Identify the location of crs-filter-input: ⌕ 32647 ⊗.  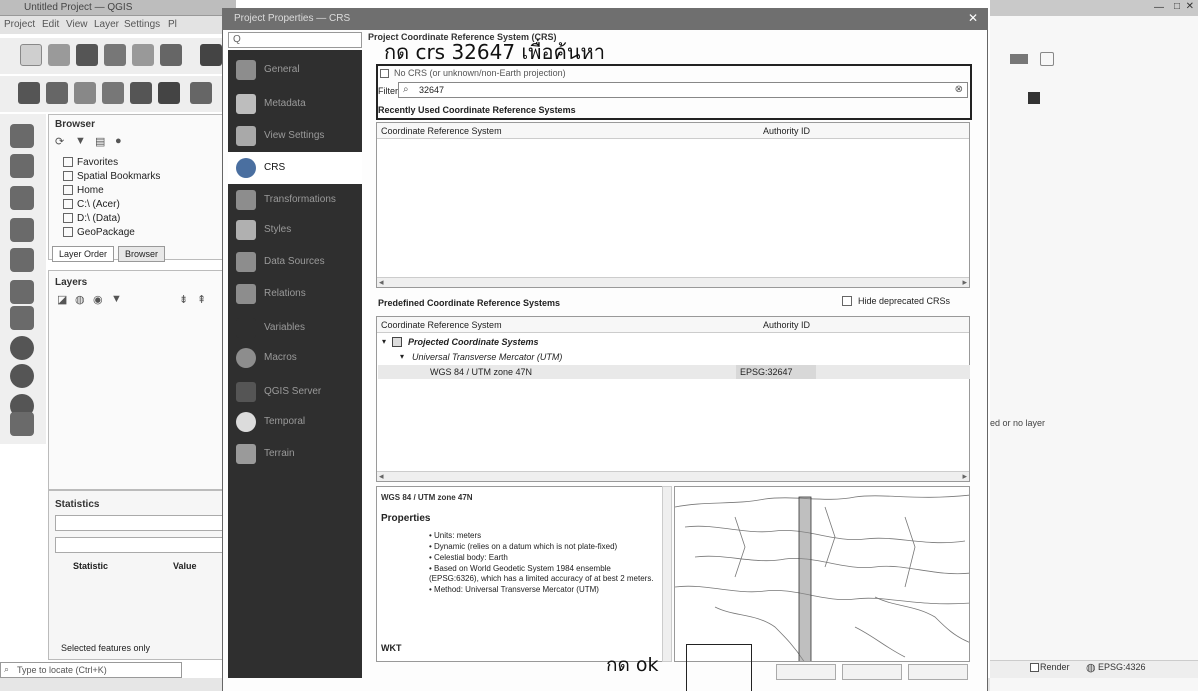
(683, 90).